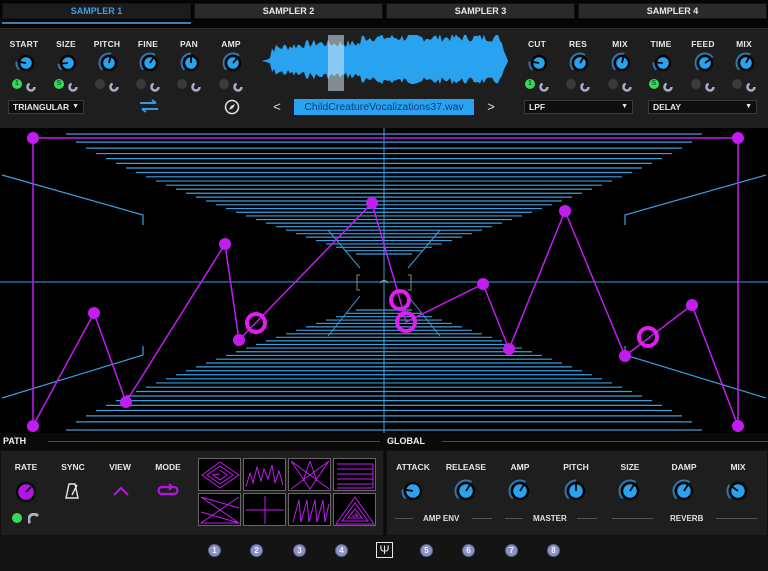  Describe the element at coordinates (107, 61) in the screenshot. I see `sampler-pitch-knob` at that location.